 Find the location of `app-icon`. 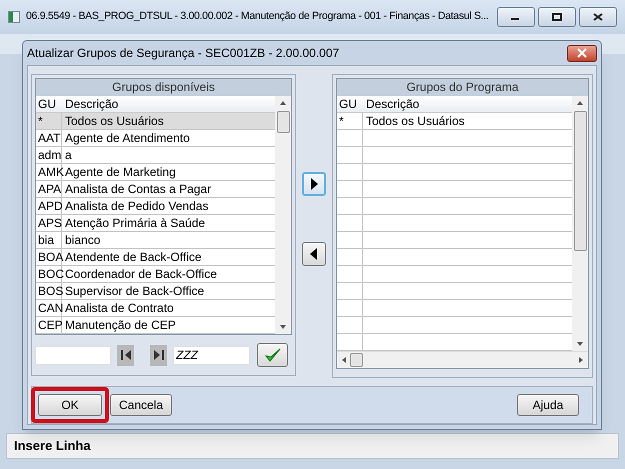

app-icon is located at coordinates (14, 17).